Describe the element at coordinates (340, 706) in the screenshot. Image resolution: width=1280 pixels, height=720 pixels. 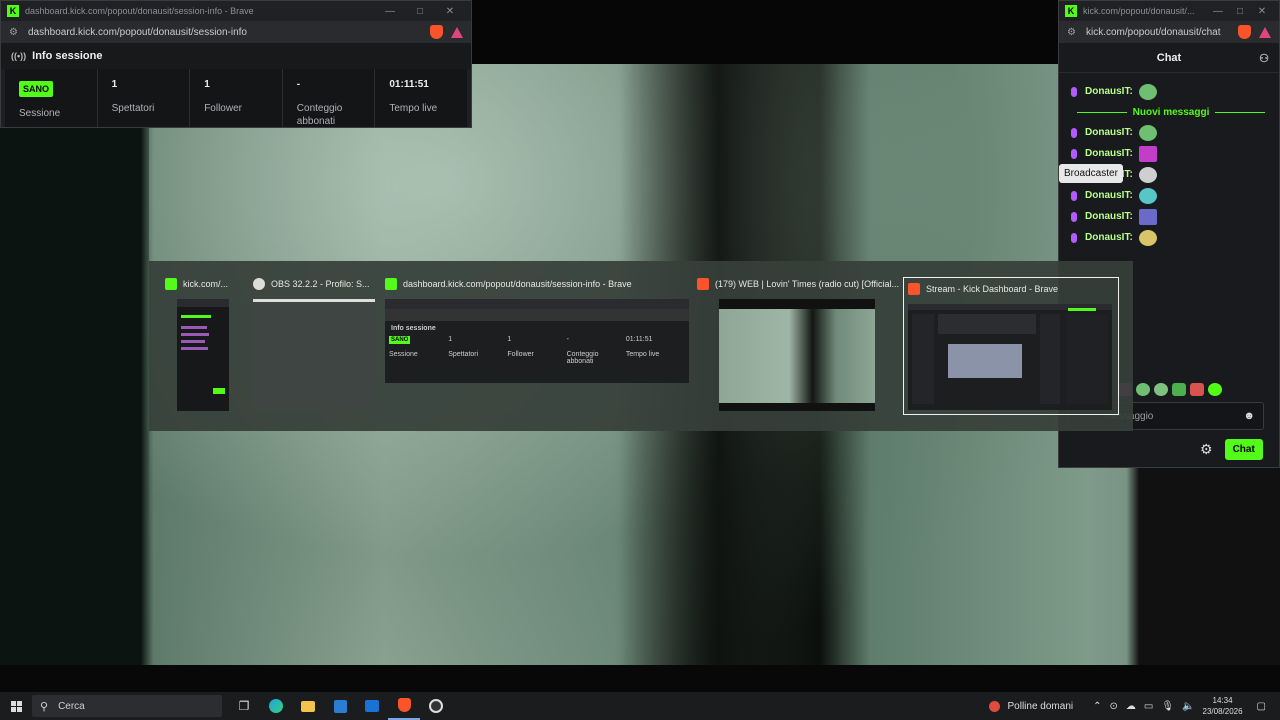
I see `store-icon` at that location.